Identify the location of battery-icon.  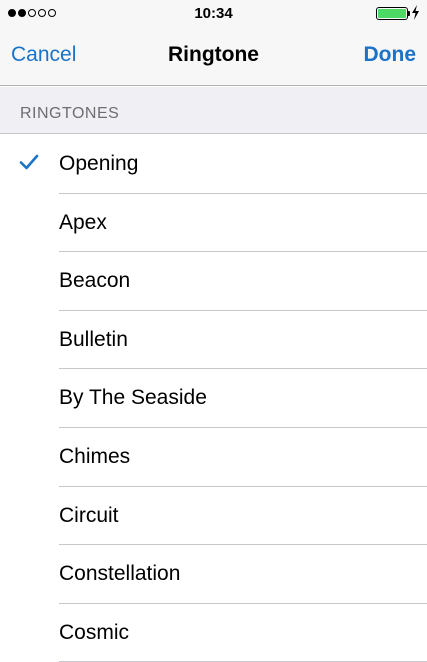
(392, 13).